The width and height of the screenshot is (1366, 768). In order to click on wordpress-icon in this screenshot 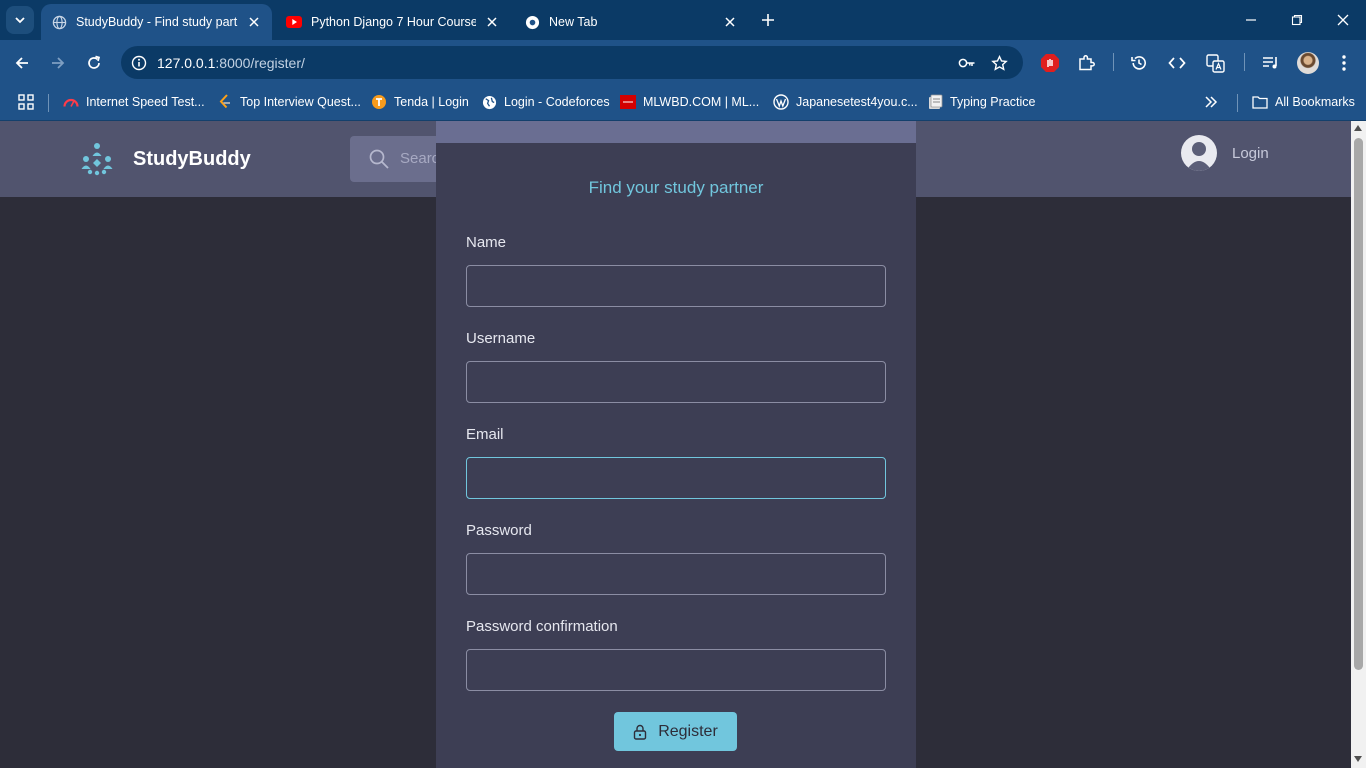, I will do `click(781, 102)`.